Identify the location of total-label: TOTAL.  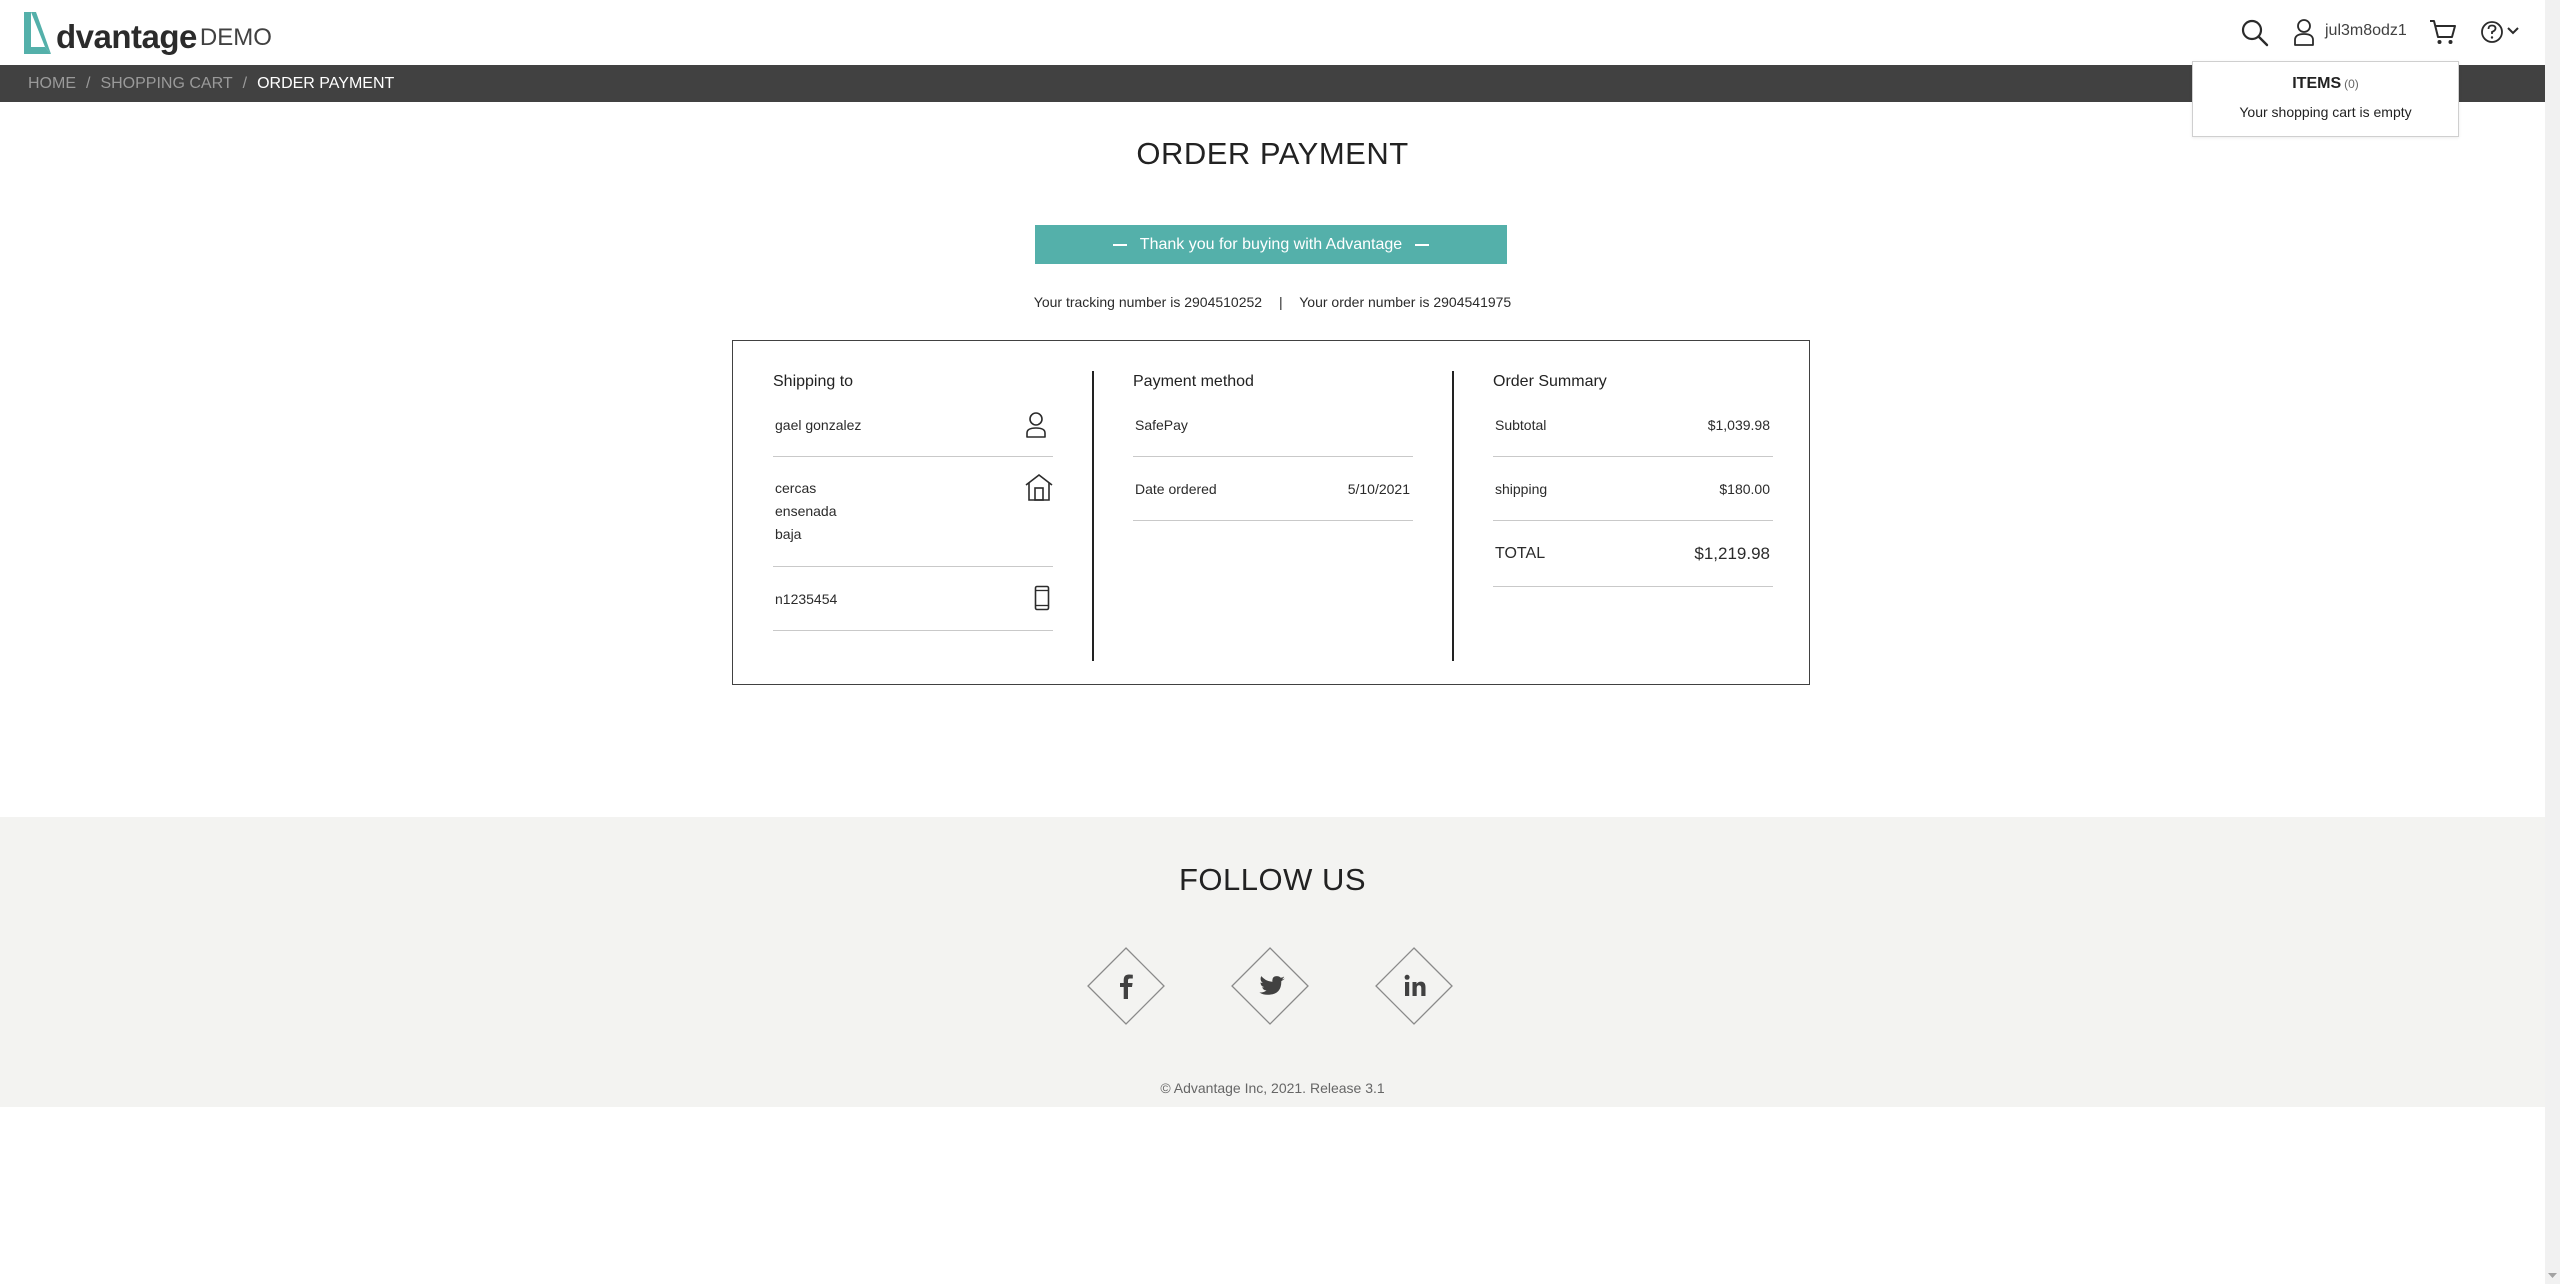
(1520, 553).